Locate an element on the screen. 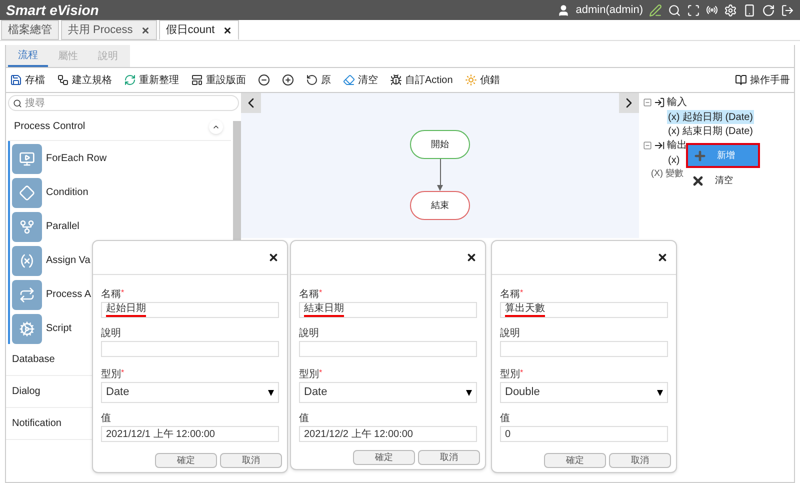  field-value: 2021/12/1 上午 12:00:00 is located at coordinates (160, 435).